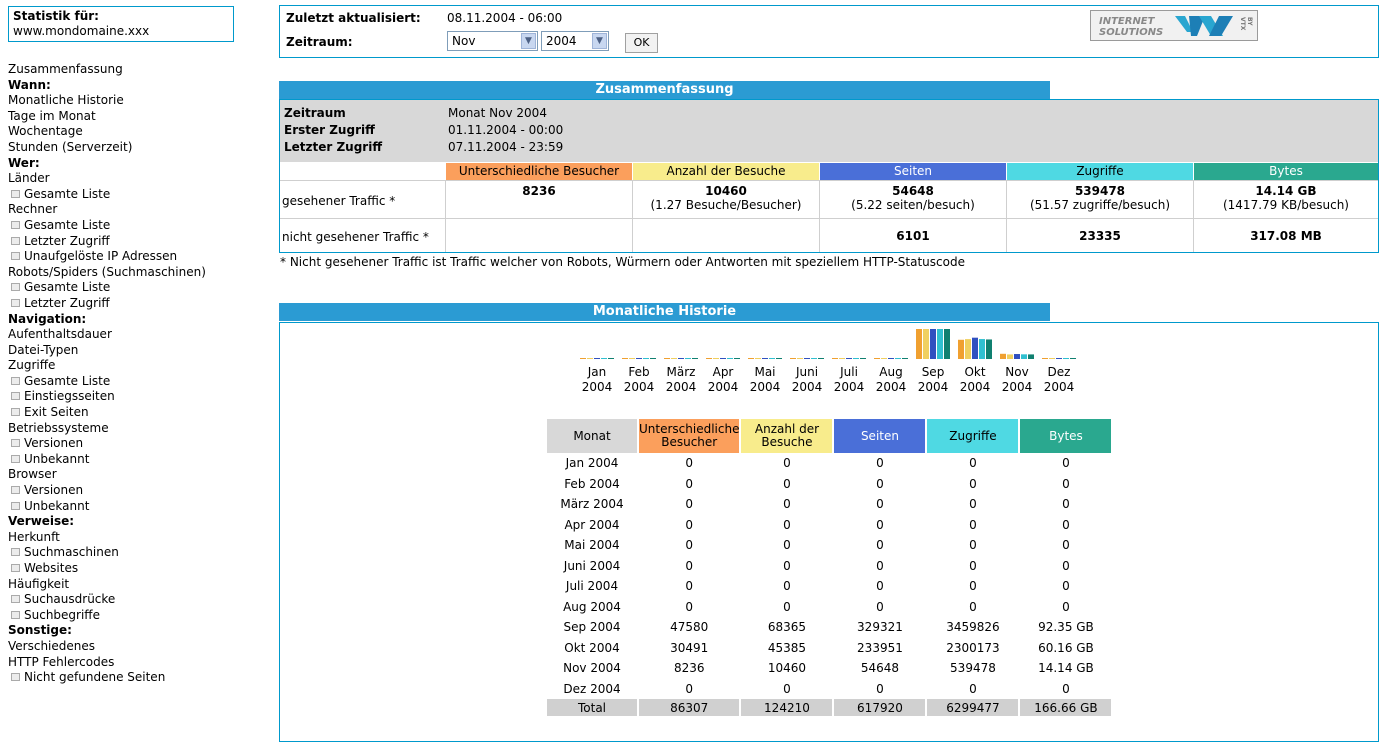  I want to click on sidebar-item-zusammenfassung: Zusammenfassung, so click(124, 70).